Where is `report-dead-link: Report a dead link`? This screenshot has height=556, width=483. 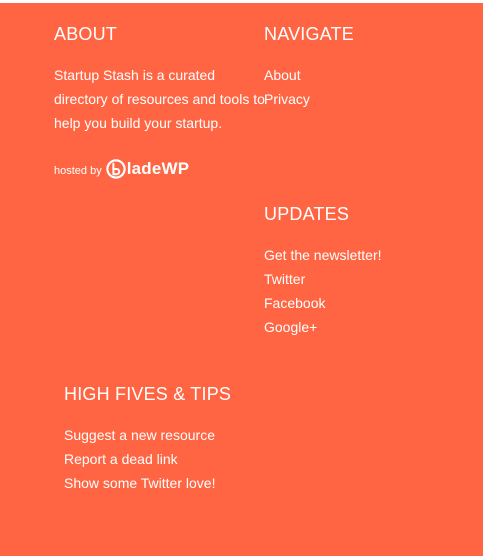 report-dead-link: Report a dead link is located at coordinates (121, 459).